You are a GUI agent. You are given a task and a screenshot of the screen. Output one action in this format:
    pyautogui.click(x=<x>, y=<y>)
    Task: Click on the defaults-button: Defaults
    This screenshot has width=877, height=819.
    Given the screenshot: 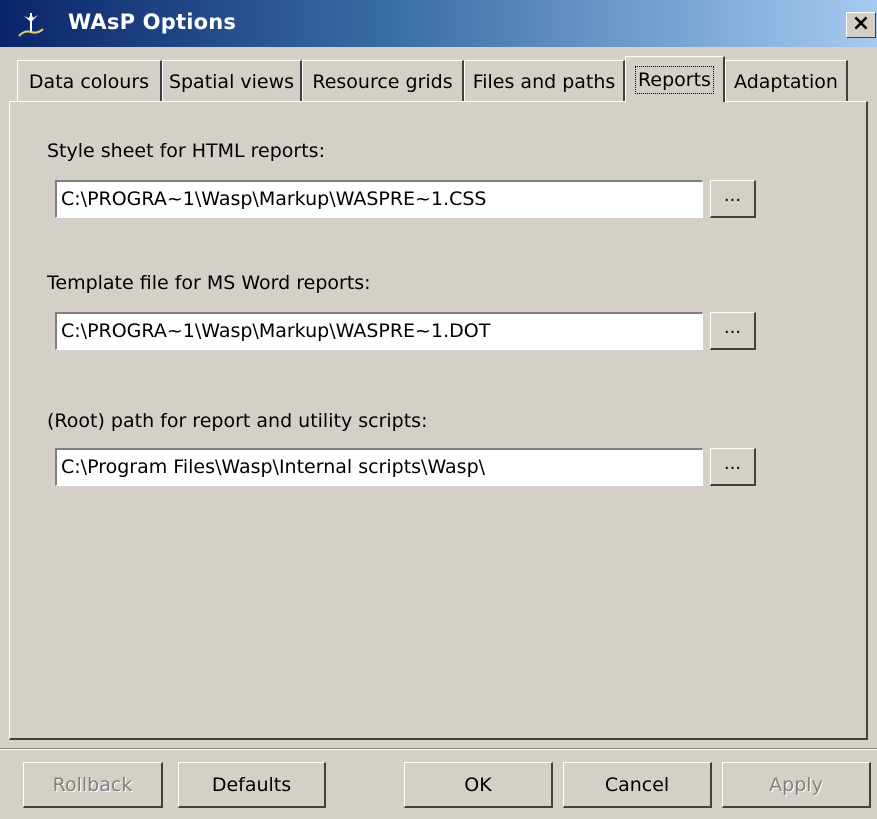 What is the action you would take?
    pyautogui.click(x=252, y=785)
    